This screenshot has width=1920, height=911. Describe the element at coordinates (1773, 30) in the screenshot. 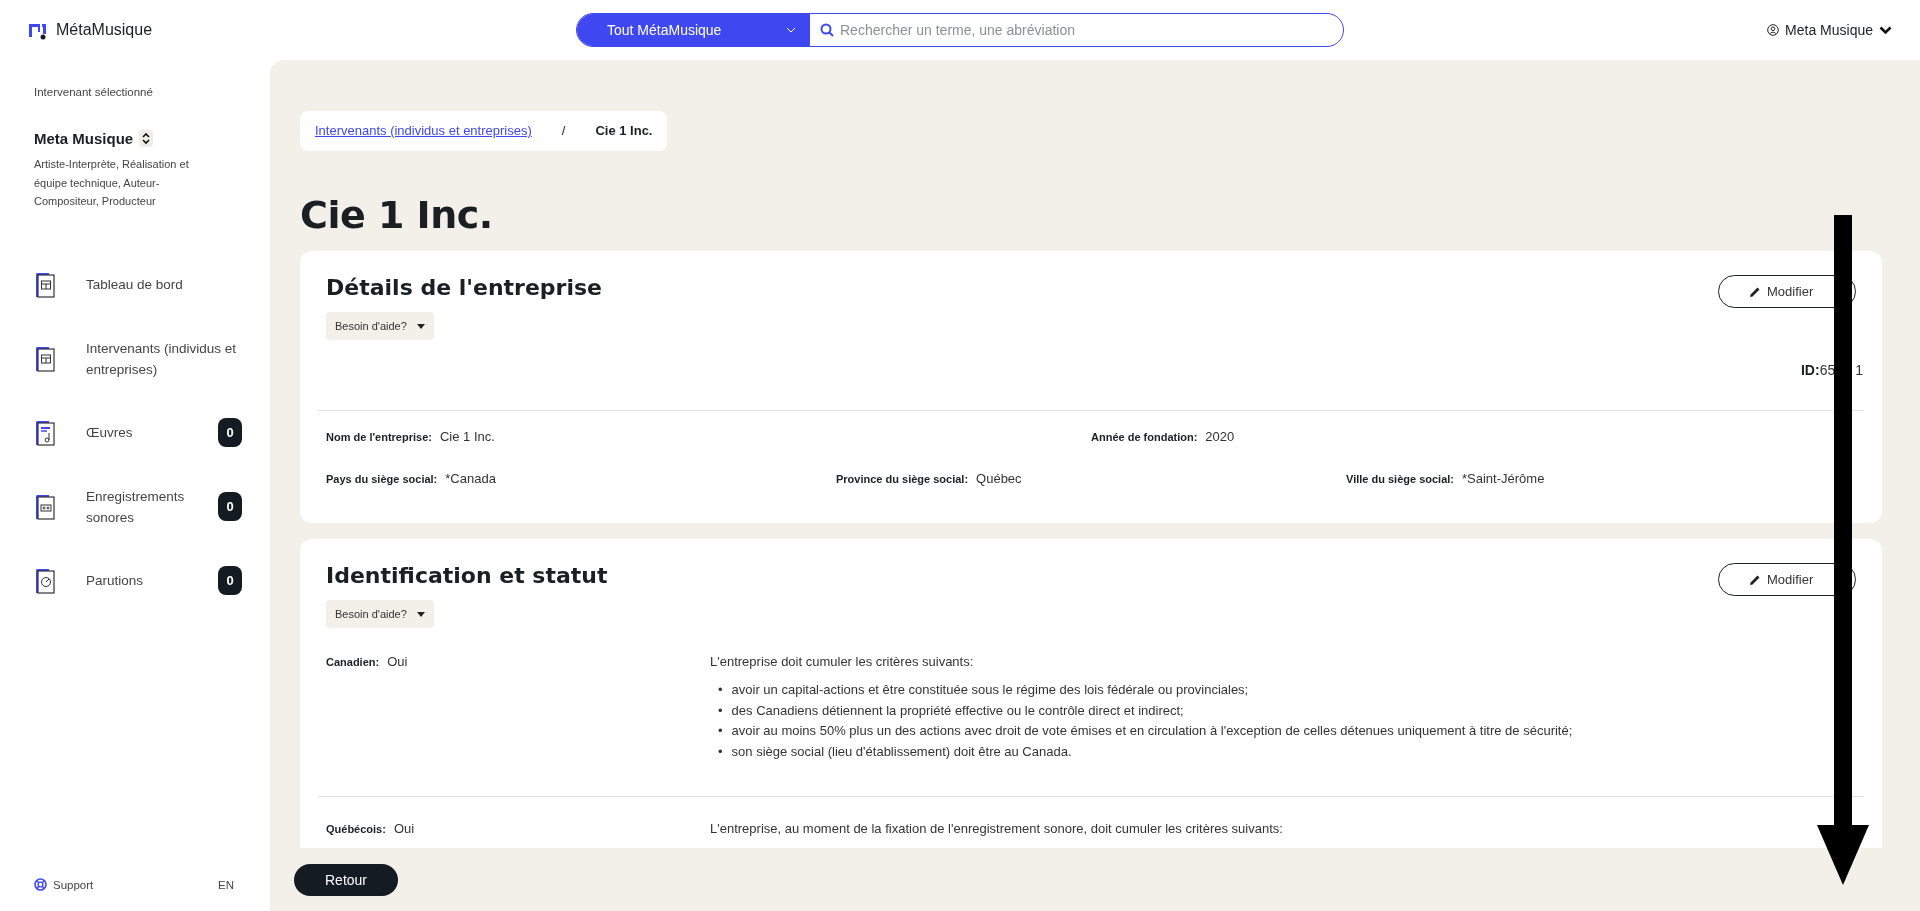

I see `user-icon` at that location.